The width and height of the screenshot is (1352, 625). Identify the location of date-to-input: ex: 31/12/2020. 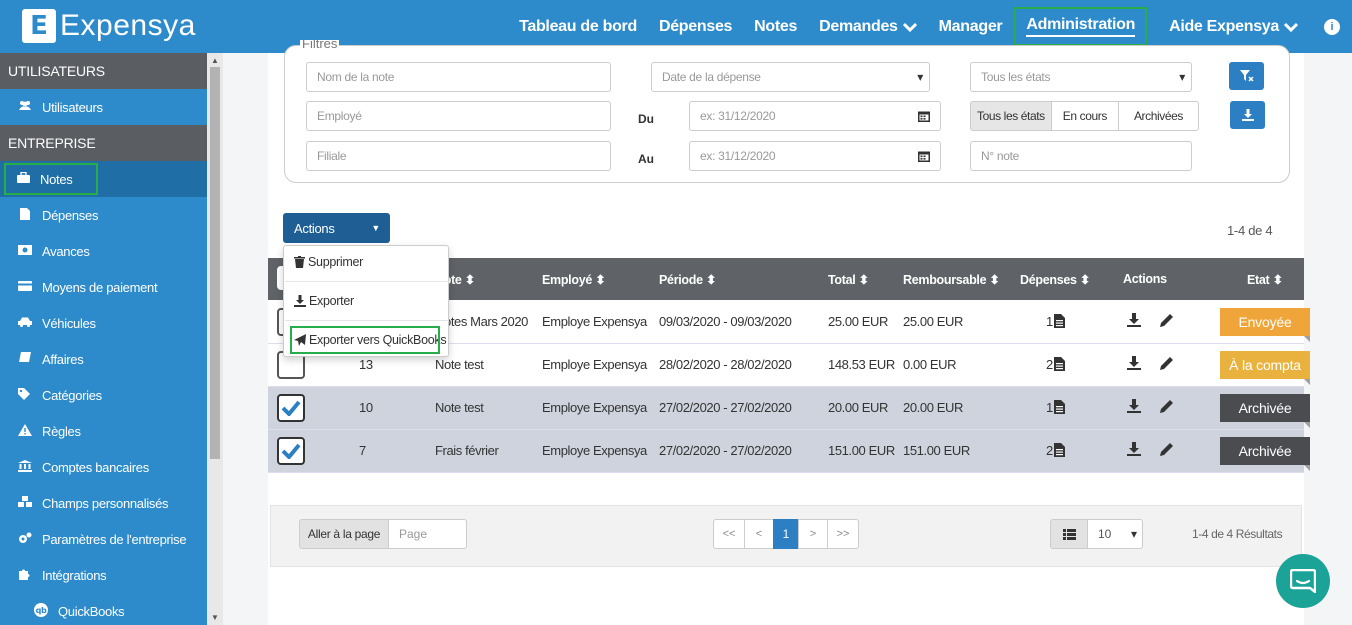
(798, 156).